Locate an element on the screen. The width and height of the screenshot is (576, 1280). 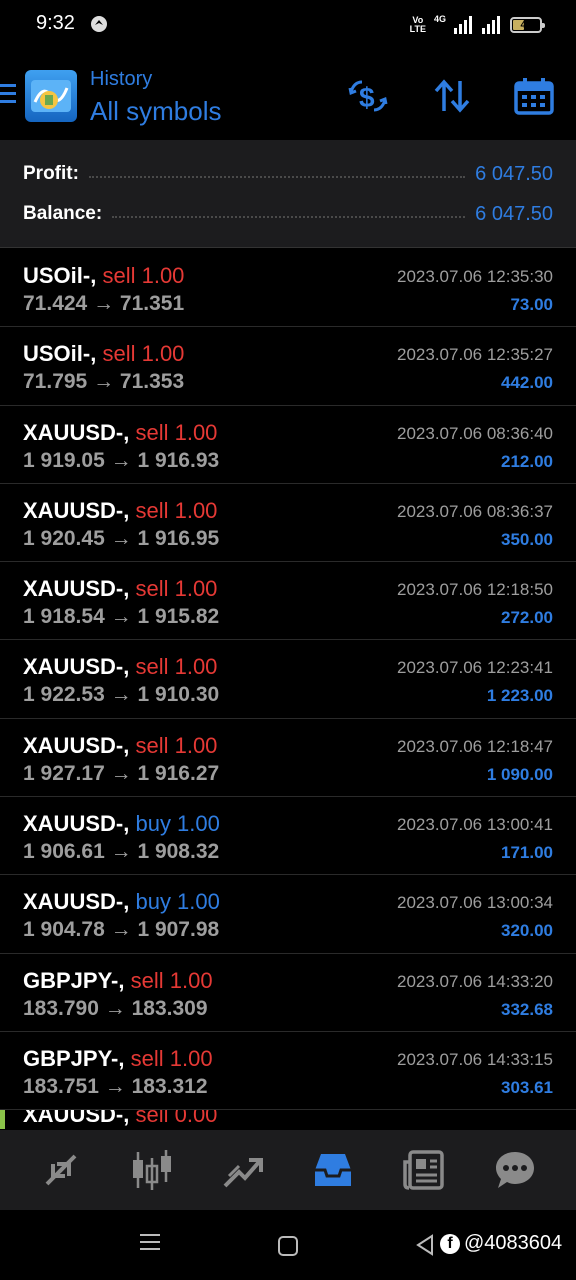
open-price: 1 906.61 is located at coordinates (64, 852).